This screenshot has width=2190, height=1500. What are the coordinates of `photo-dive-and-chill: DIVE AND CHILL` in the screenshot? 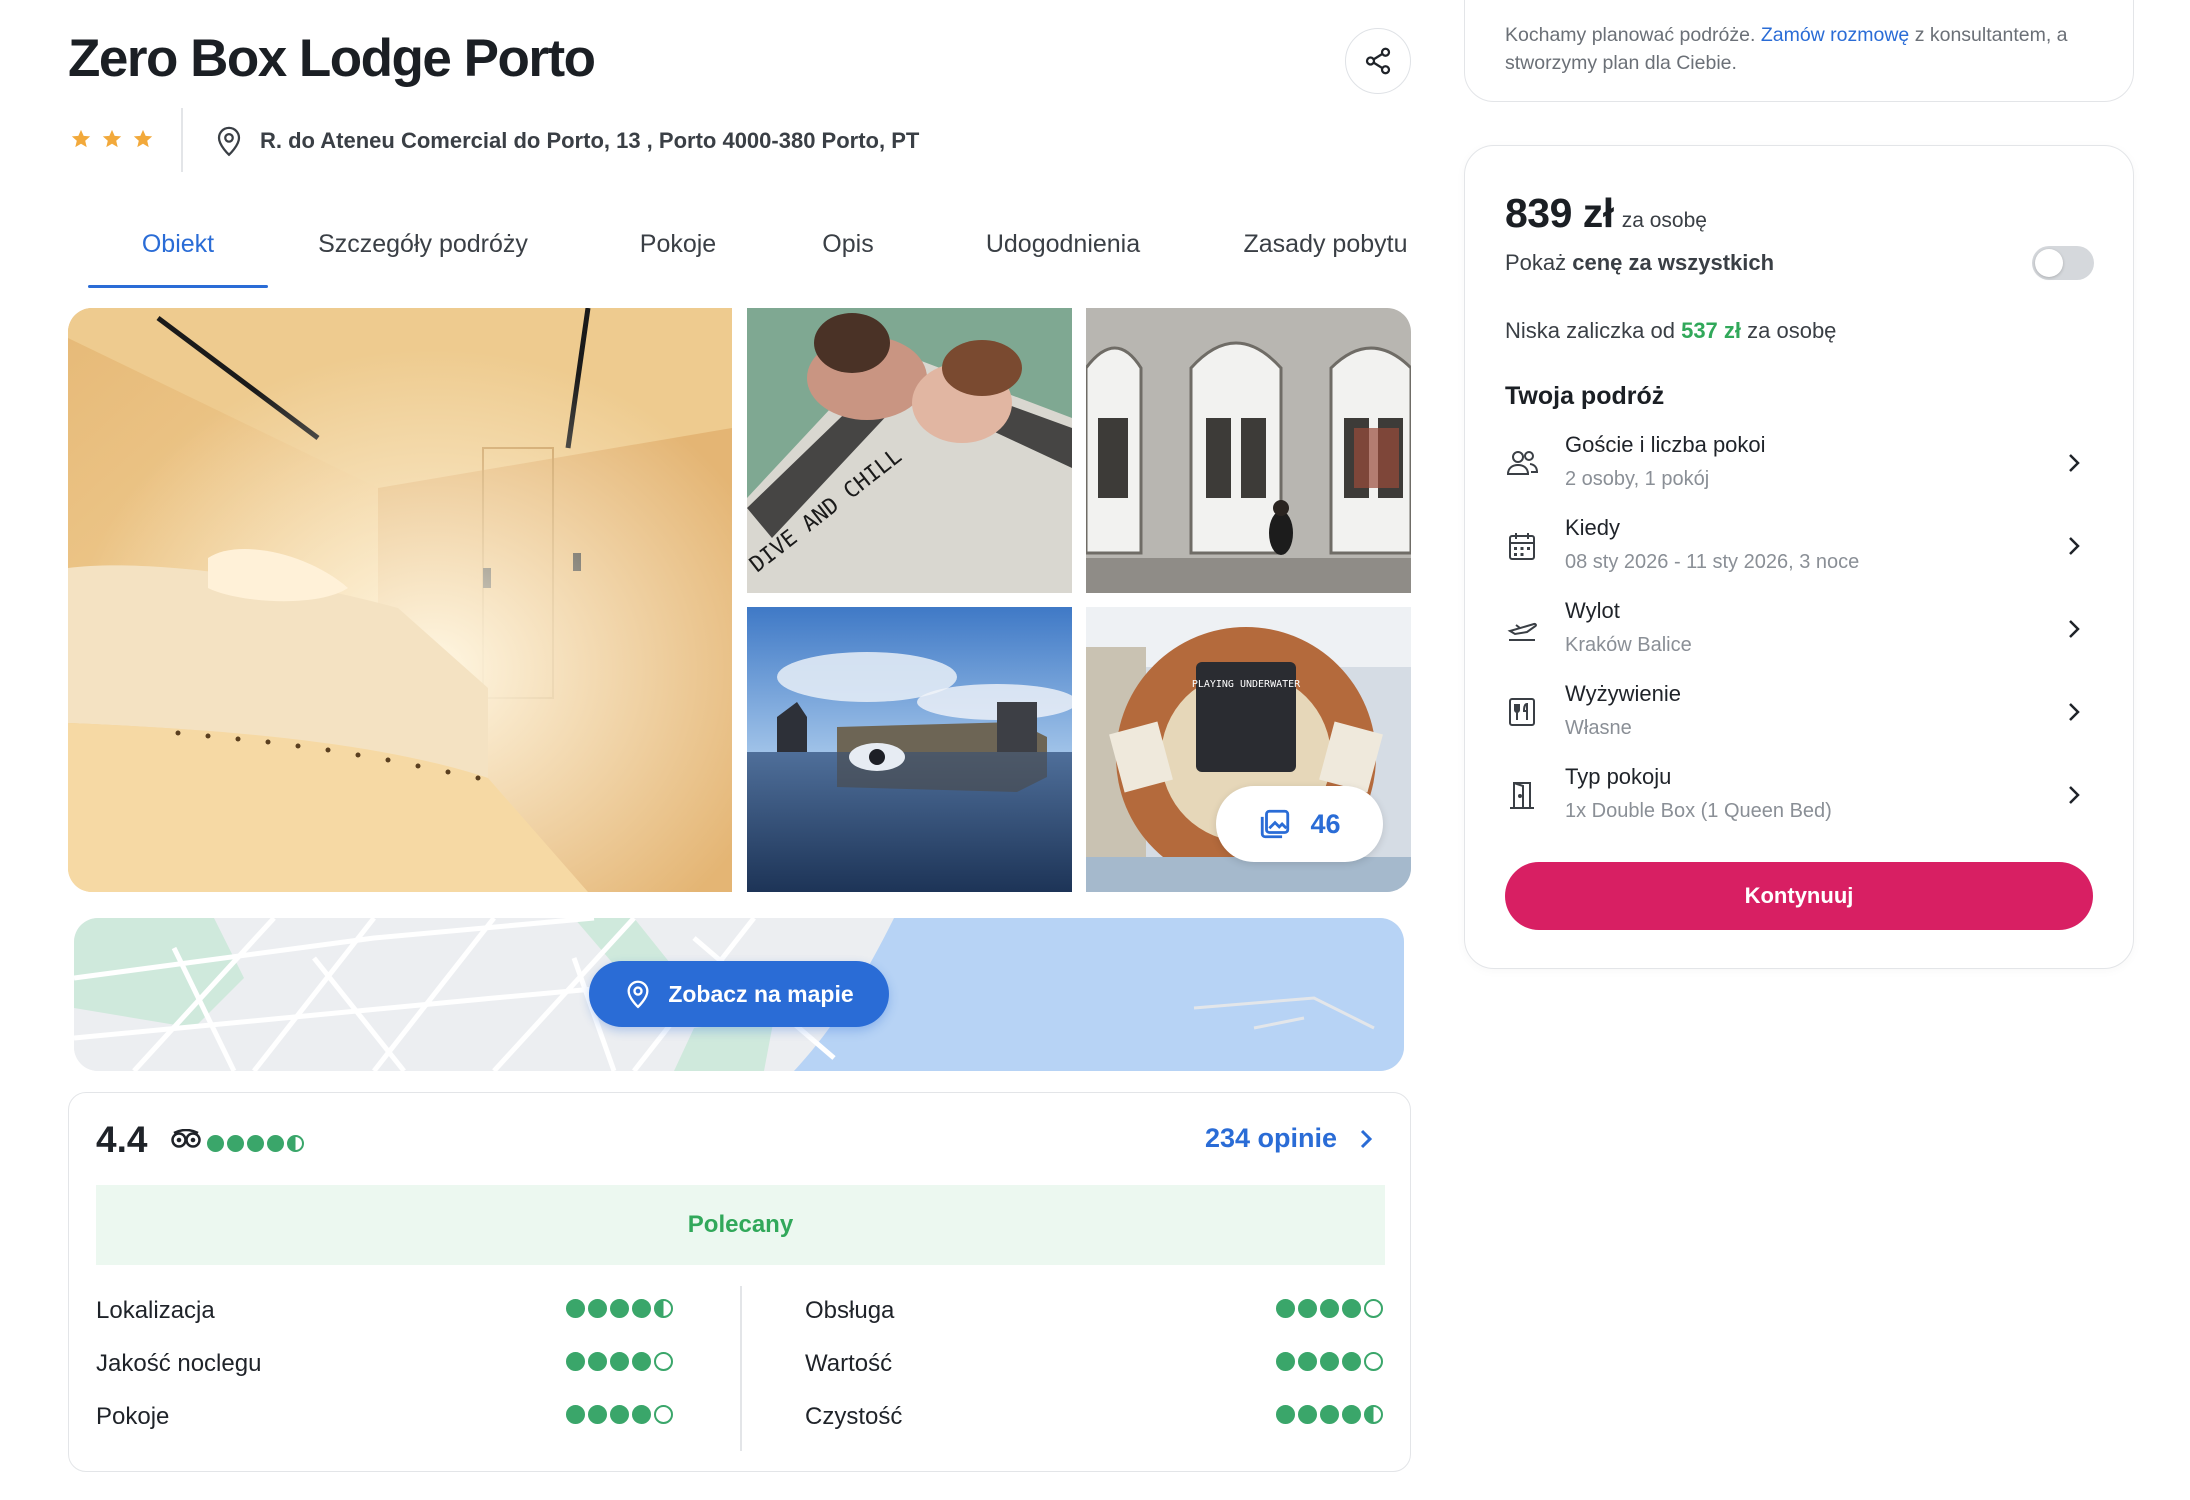 It's located at (909, 450).